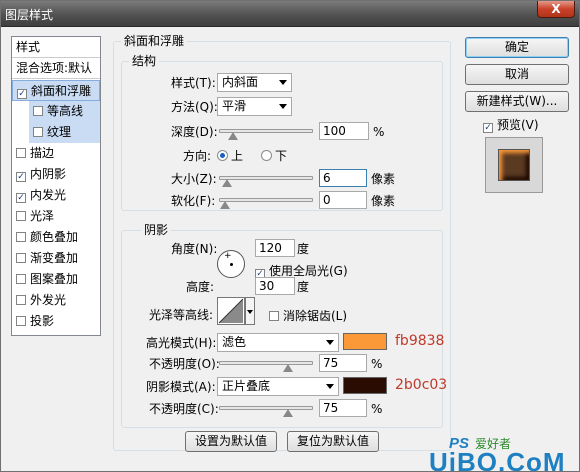  What do you see at coordinates (56, 153) in the screenshot?
I see `sidebar-item-stroke: 描边` at bounding box center [56, 153].